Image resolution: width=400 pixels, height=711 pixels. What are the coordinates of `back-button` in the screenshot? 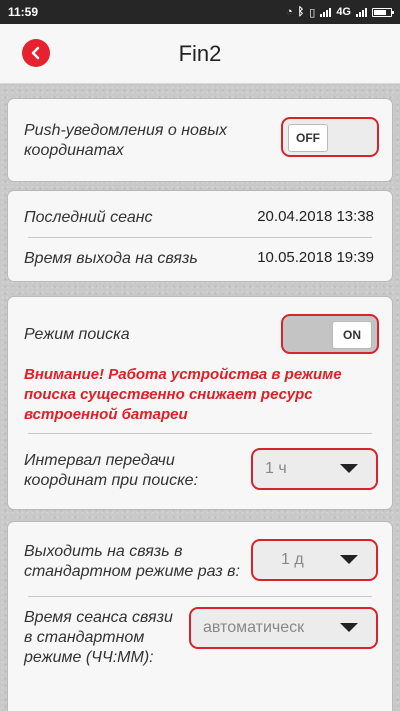 It's located at (36, 53).